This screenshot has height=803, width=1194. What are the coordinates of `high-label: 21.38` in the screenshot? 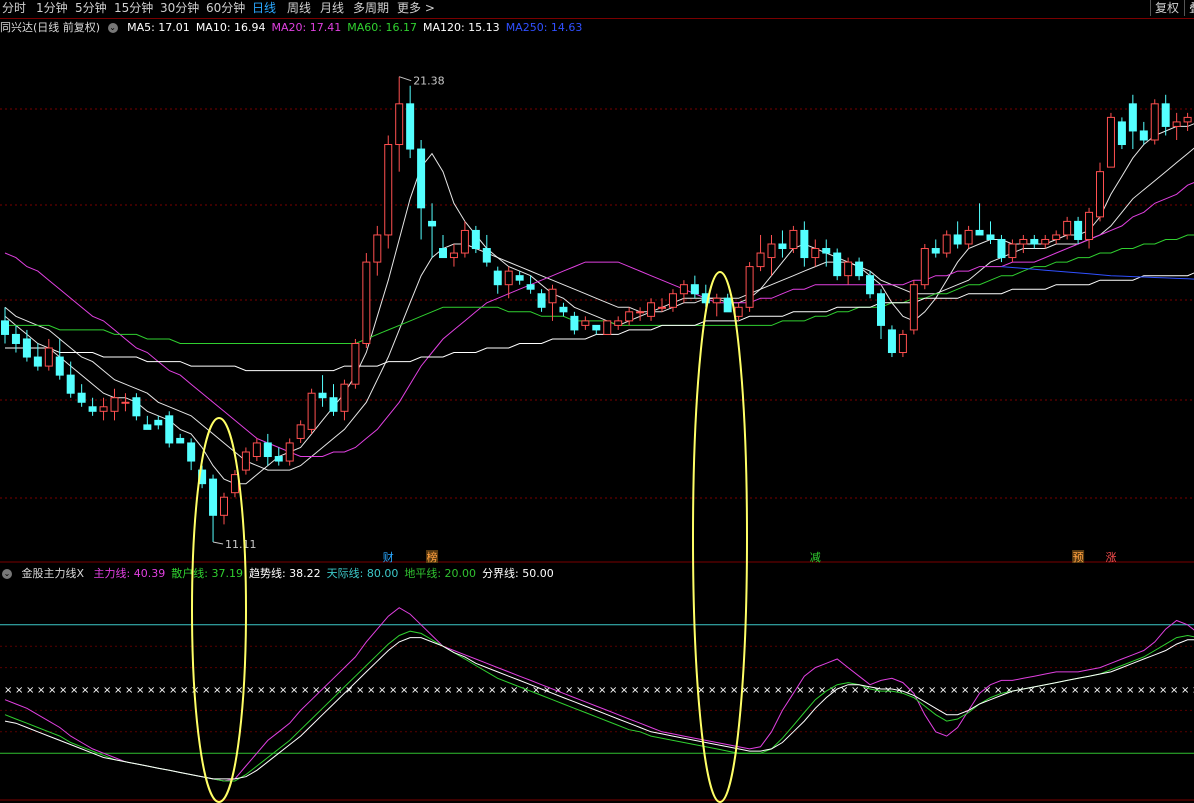 It's located at (429, 81).